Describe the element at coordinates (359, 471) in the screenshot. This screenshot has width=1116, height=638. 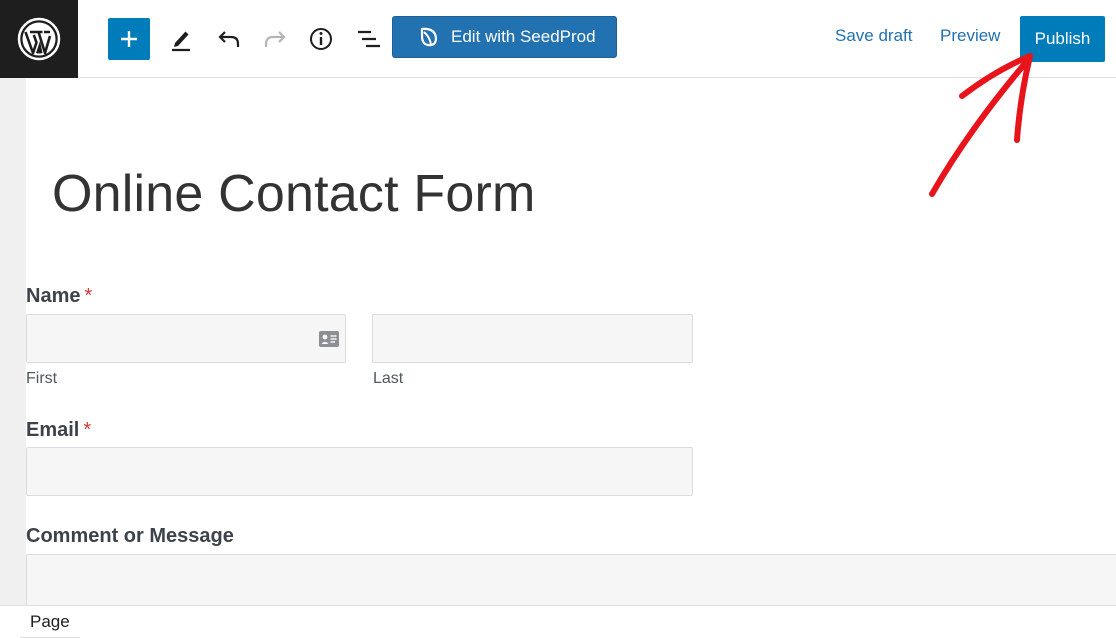
I see `email-input` at that location.